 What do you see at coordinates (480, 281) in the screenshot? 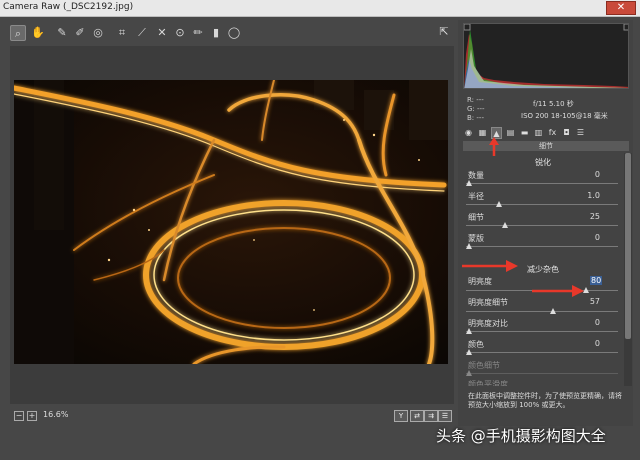
I see `luminance-label: 明亮度` at bounding box center [480, 281].